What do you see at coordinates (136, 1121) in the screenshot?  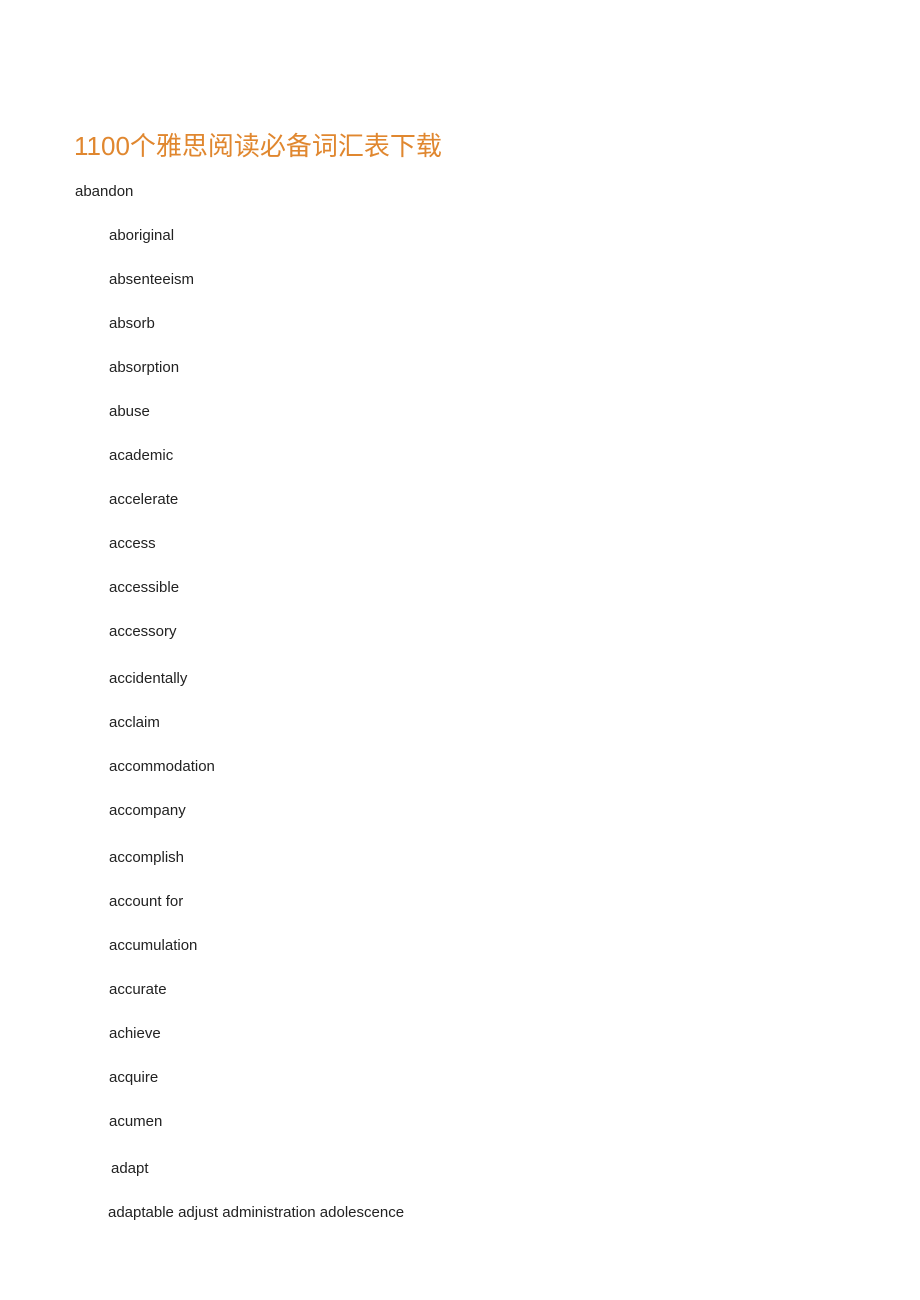 I see `word-list-item: acumen` at bounding box center [136, 1121].